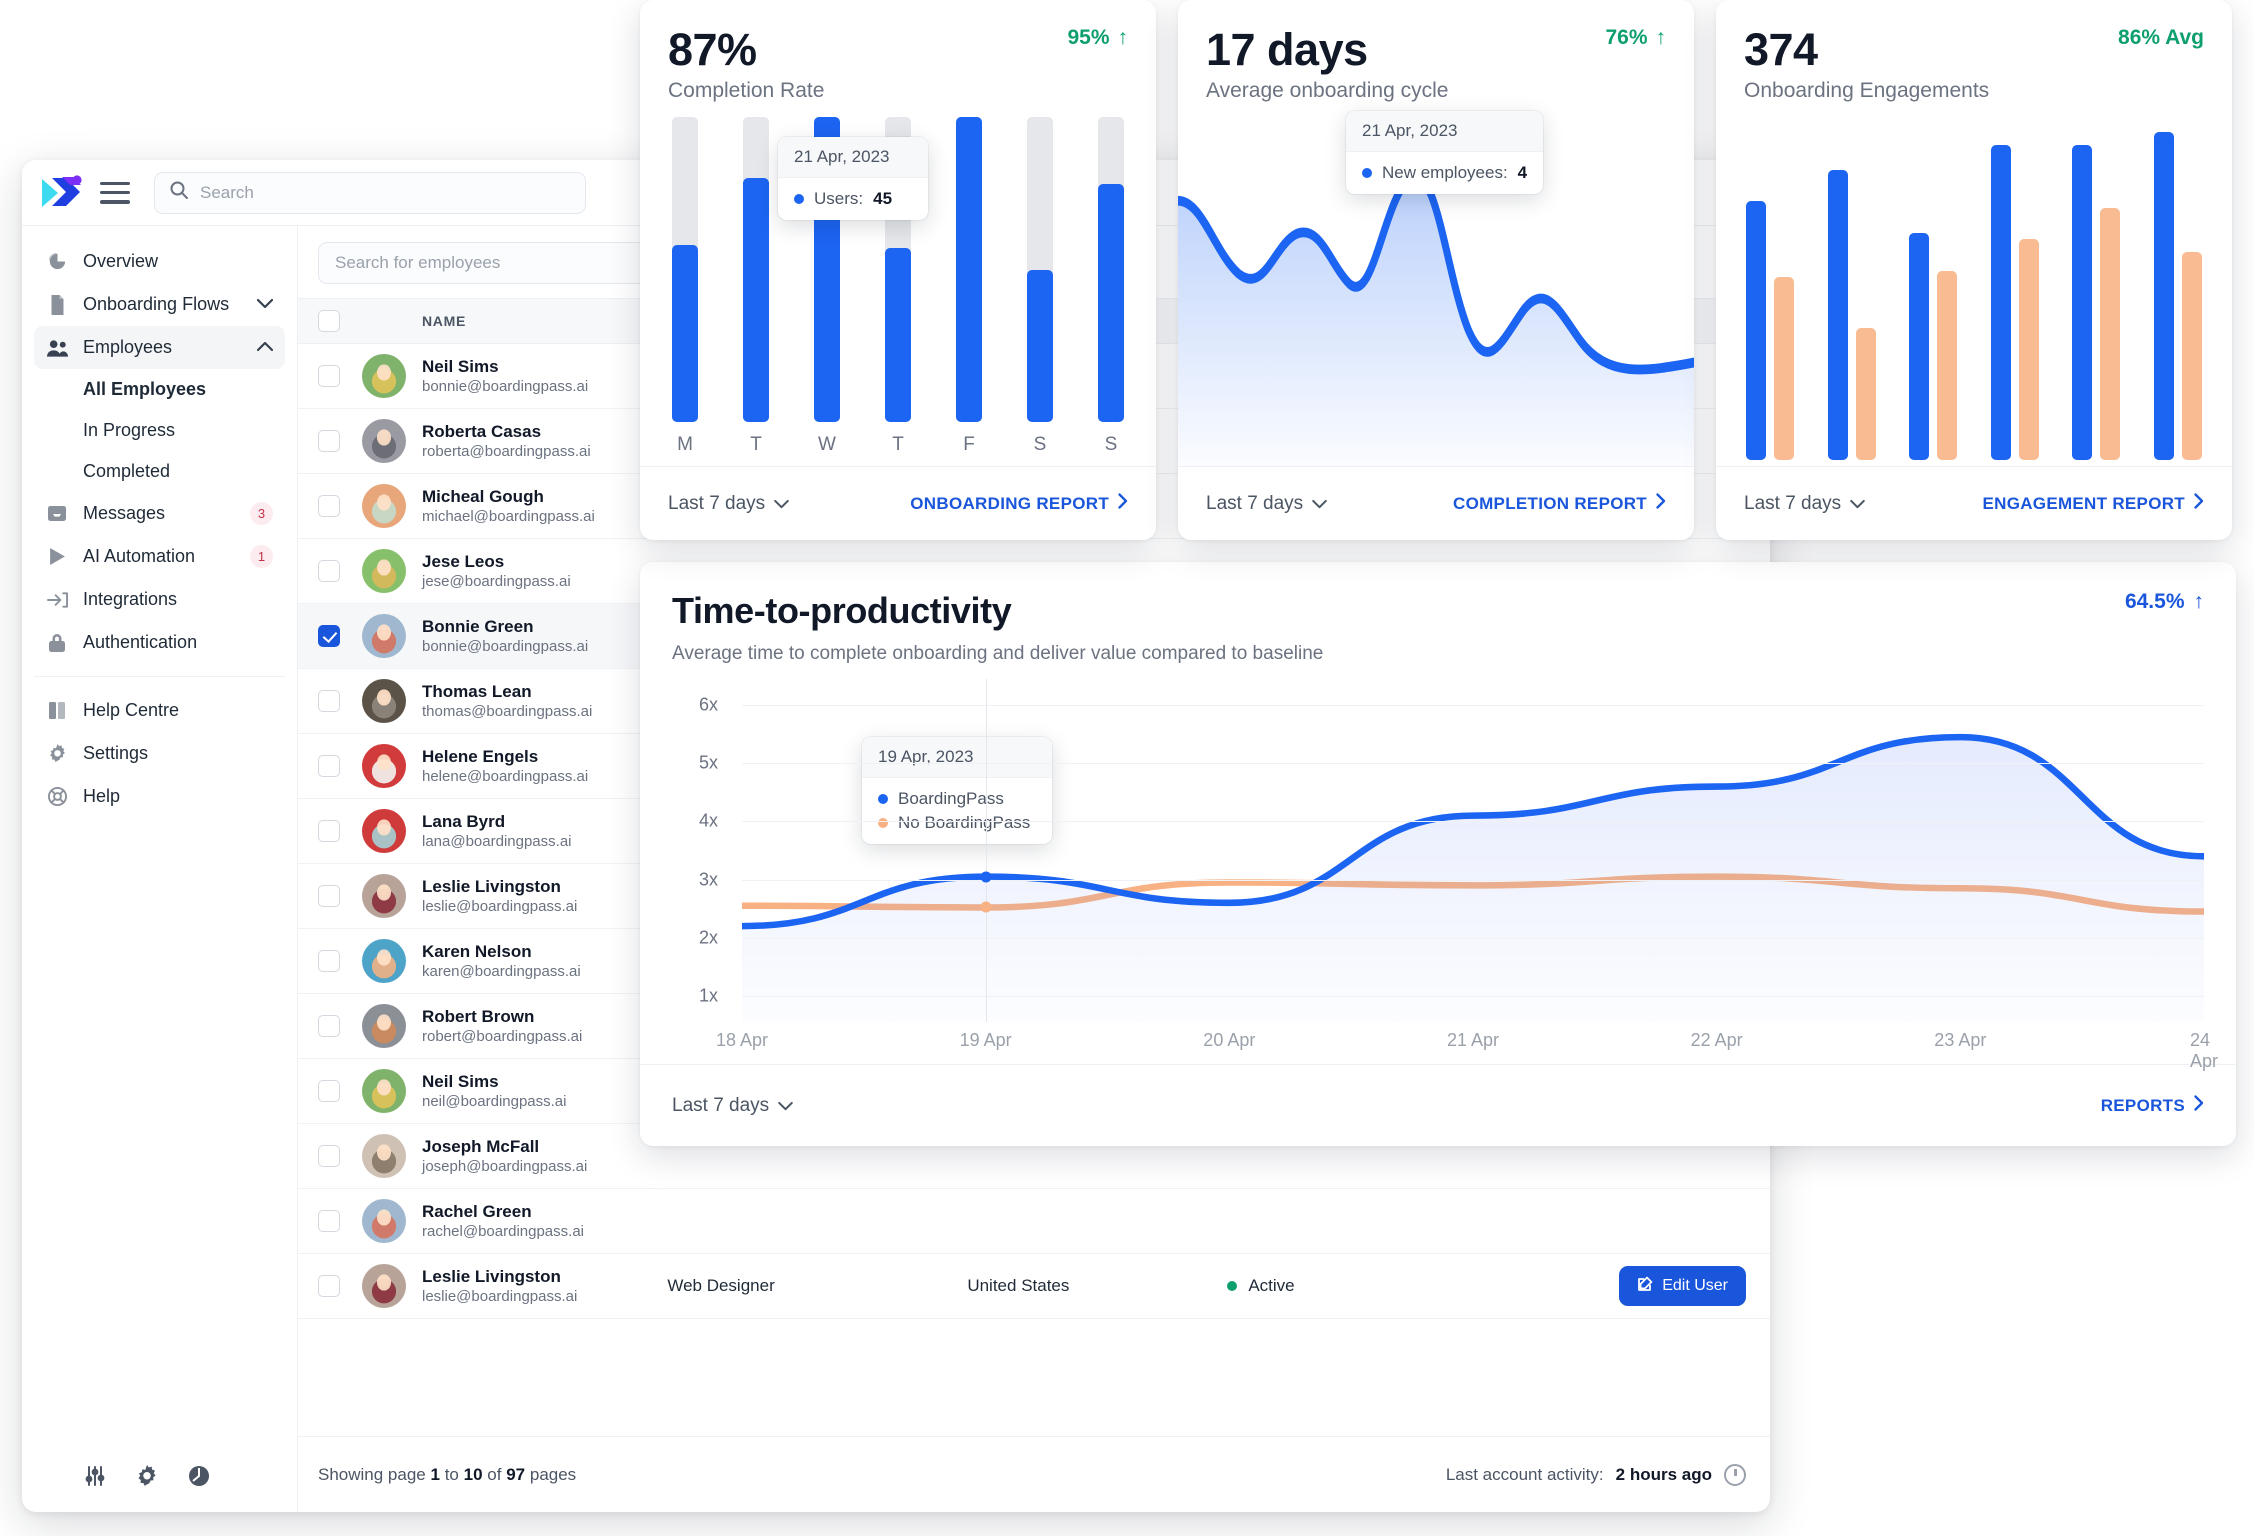 Image resolution: width=2254 pixels, height=1536 pixels. I want to click on employees-search-row, so click(1034, 262).